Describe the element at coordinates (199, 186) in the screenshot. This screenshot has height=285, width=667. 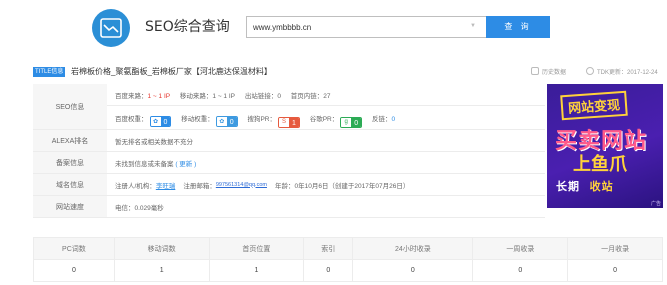
I see `email-label: 注册邮箱：` at that location.